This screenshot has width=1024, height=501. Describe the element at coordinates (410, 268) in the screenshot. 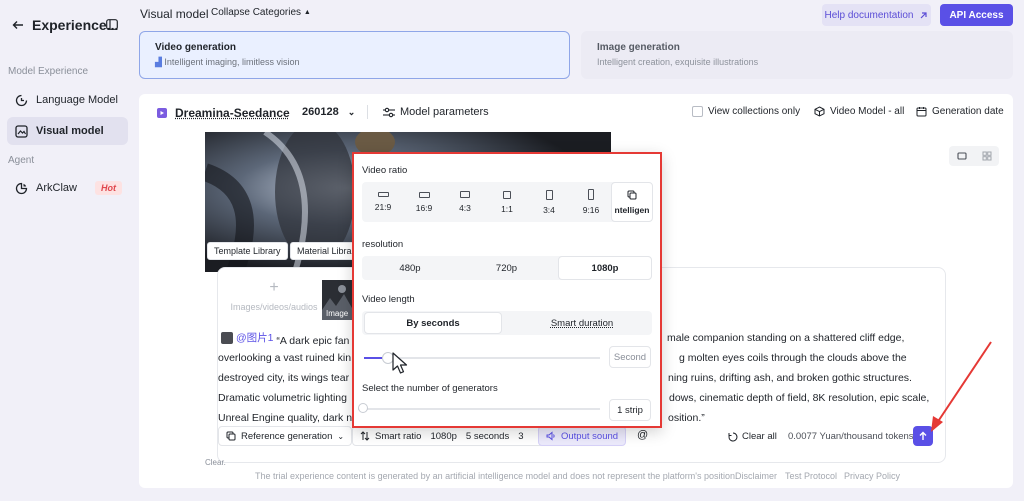

I see `resolution-option-480p: 480p` at that location.